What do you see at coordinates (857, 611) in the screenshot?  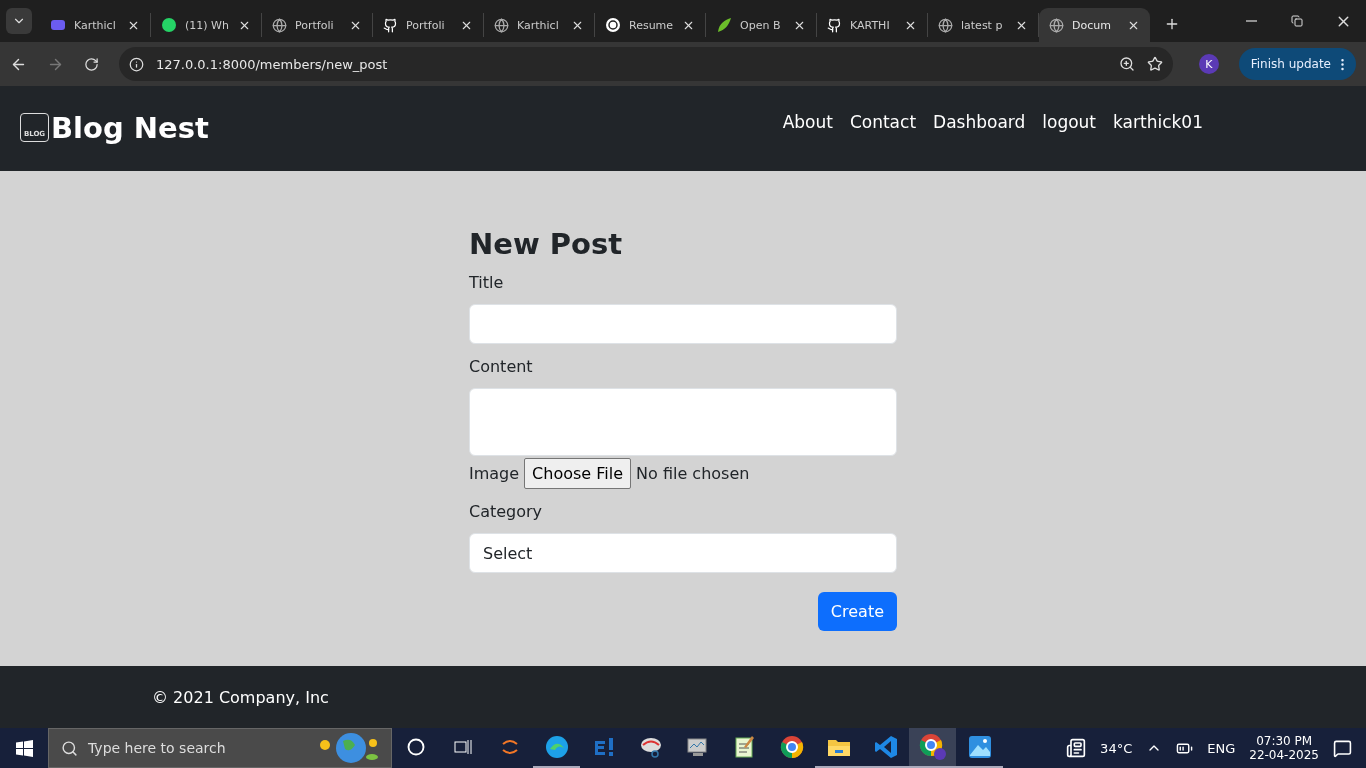 I see `create-button: Create` at bounding box center [857, 611].